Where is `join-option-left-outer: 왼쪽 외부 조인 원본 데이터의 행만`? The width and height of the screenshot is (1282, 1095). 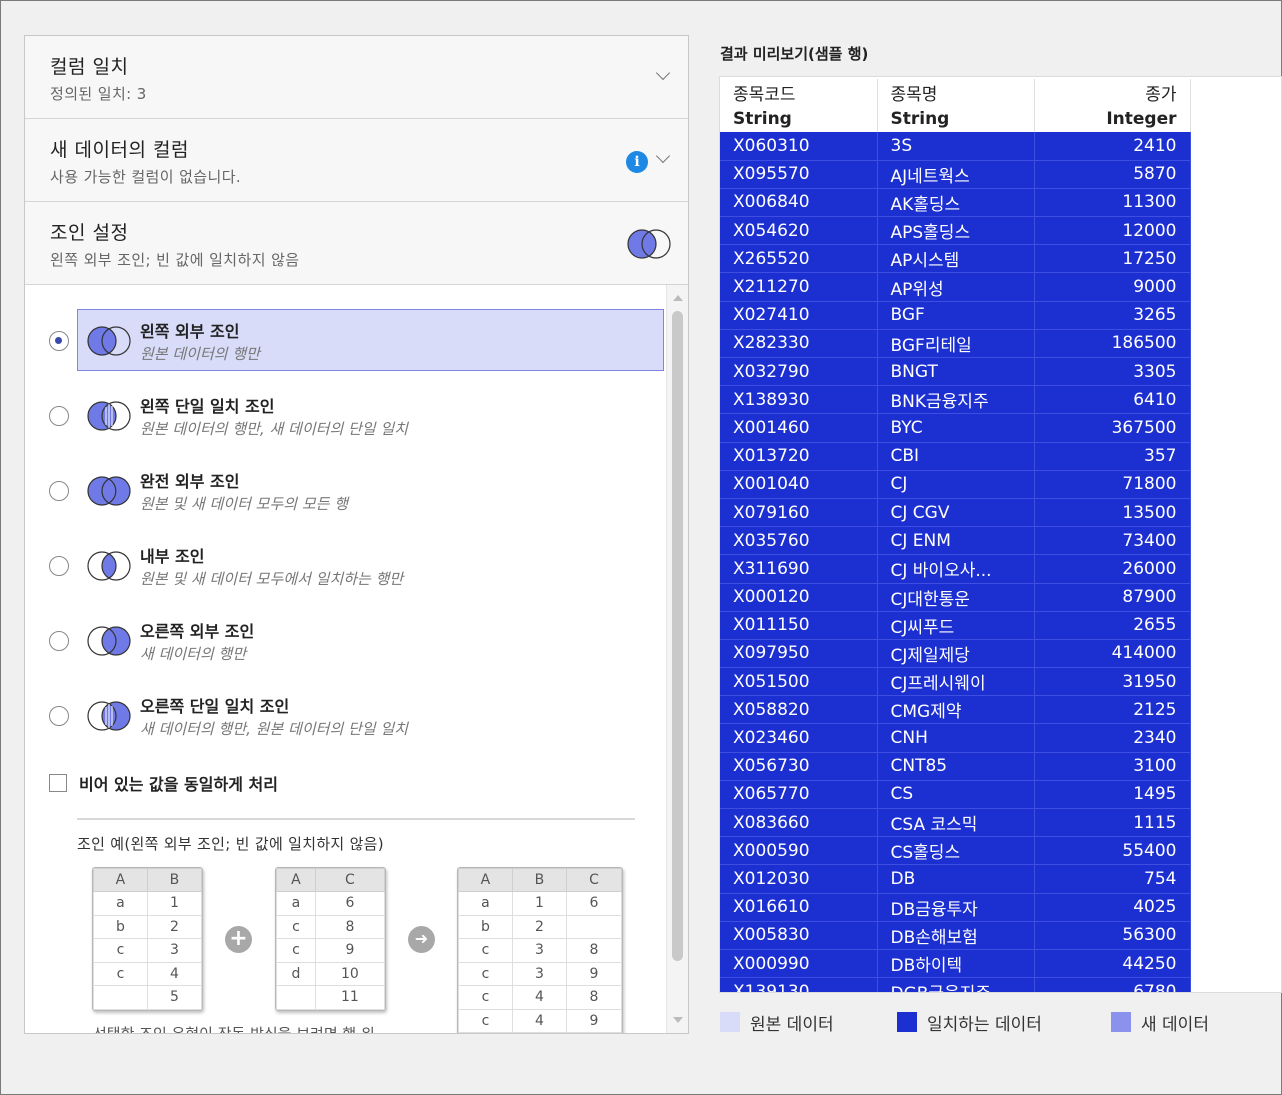
join-option-left-outer: 왼쪽 외부 조인 원본 데이터의 행만 is located at coordinates (345, 341).